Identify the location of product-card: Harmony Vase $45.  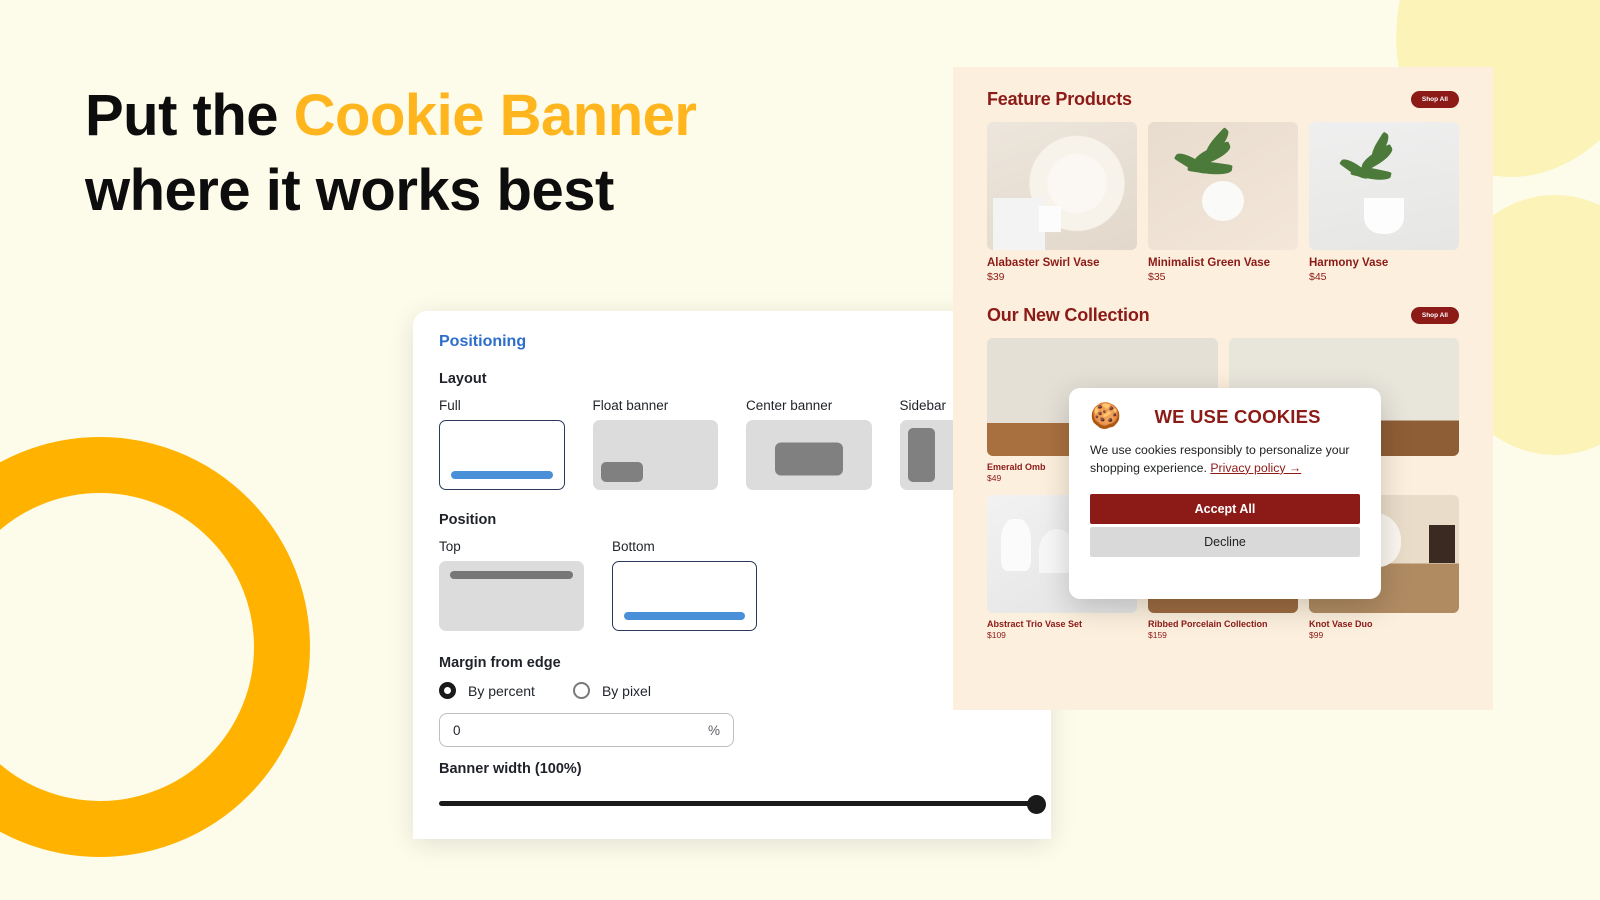
(1384, 202).